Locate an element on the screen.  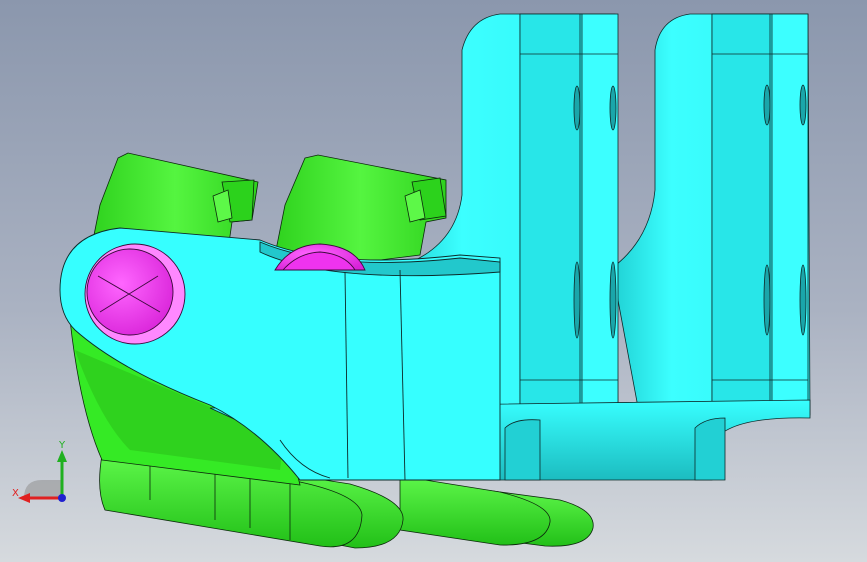
x-axis-label: X is located at coordinates (15, 493).